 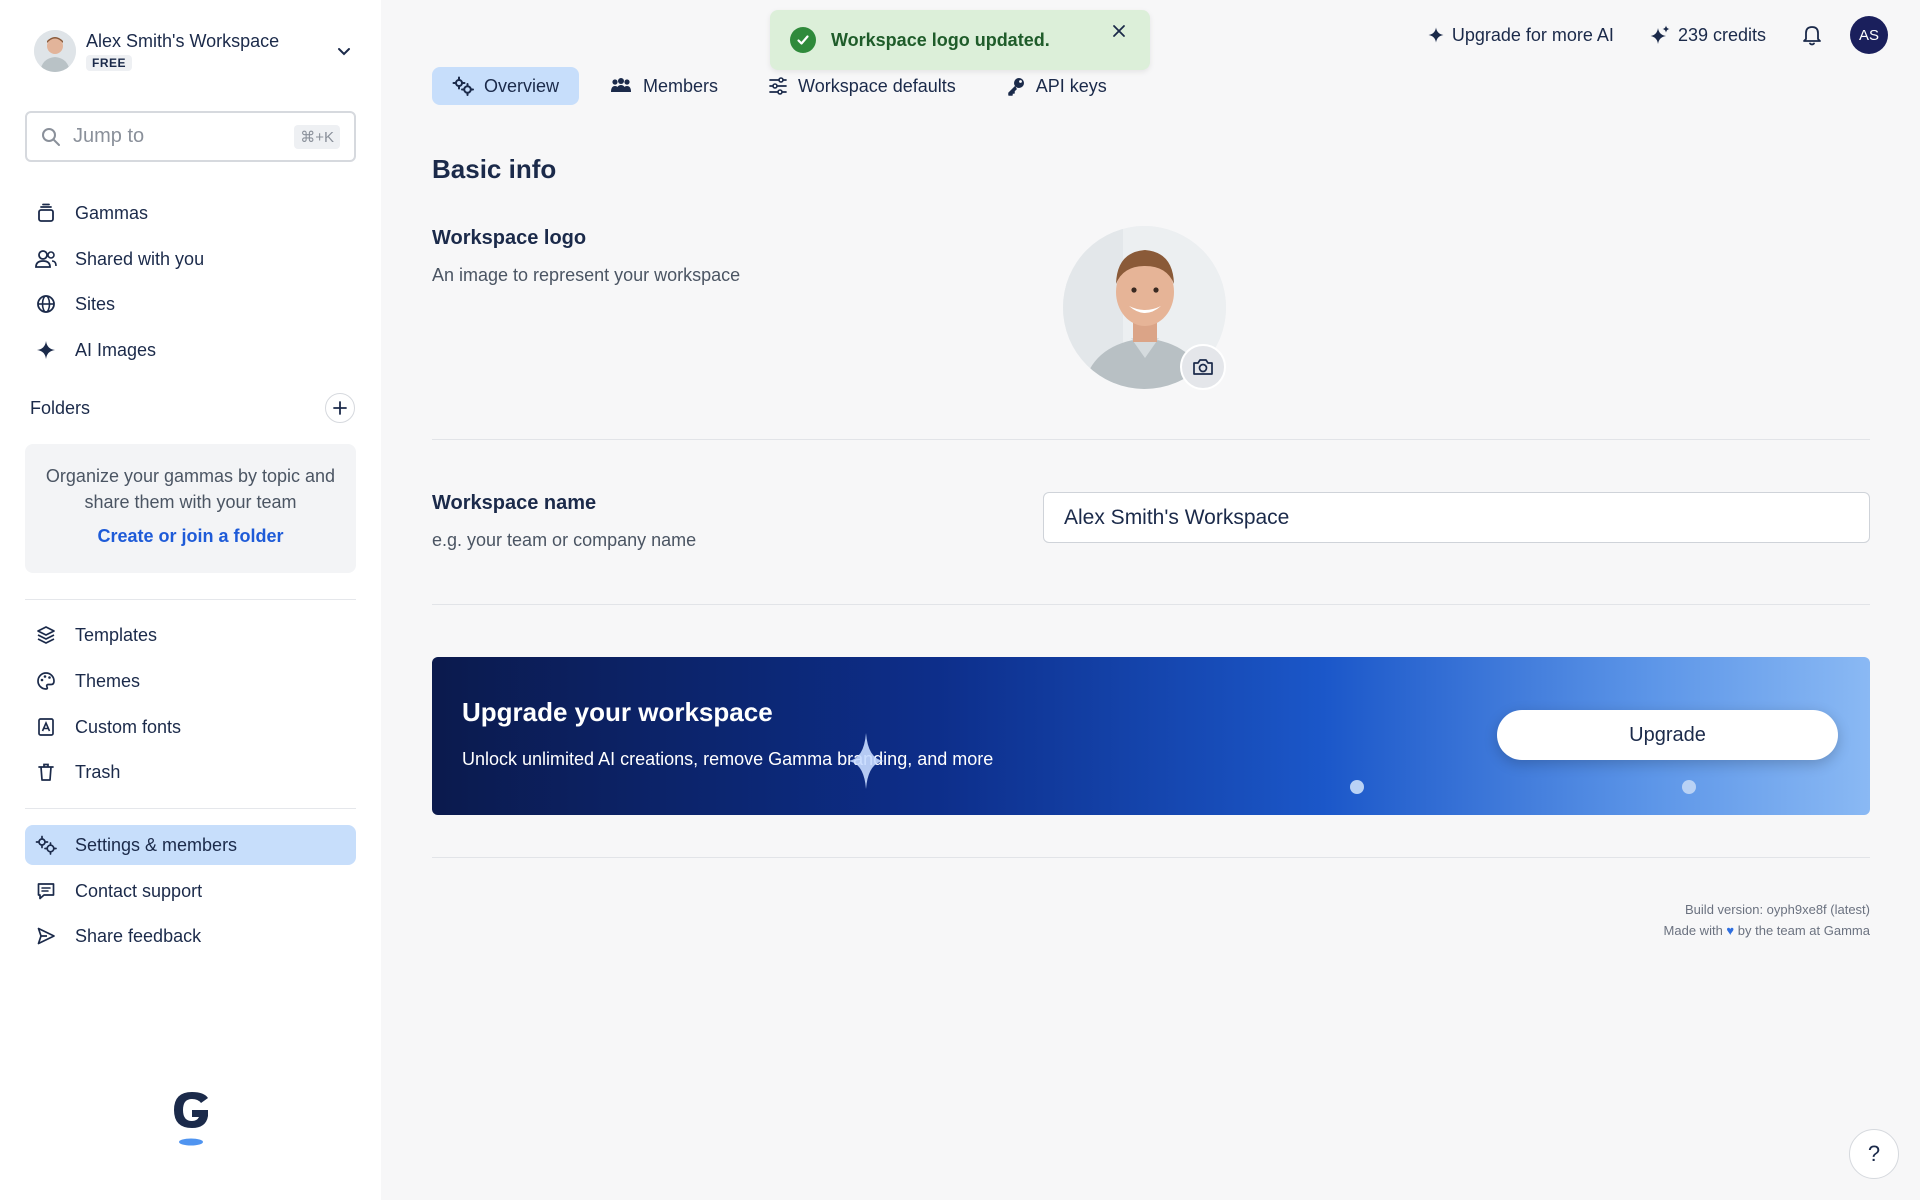 What do you see at coordinates (46, 635) in the screenshot?
I see `layers-icon` at bounding box center [46, 635].